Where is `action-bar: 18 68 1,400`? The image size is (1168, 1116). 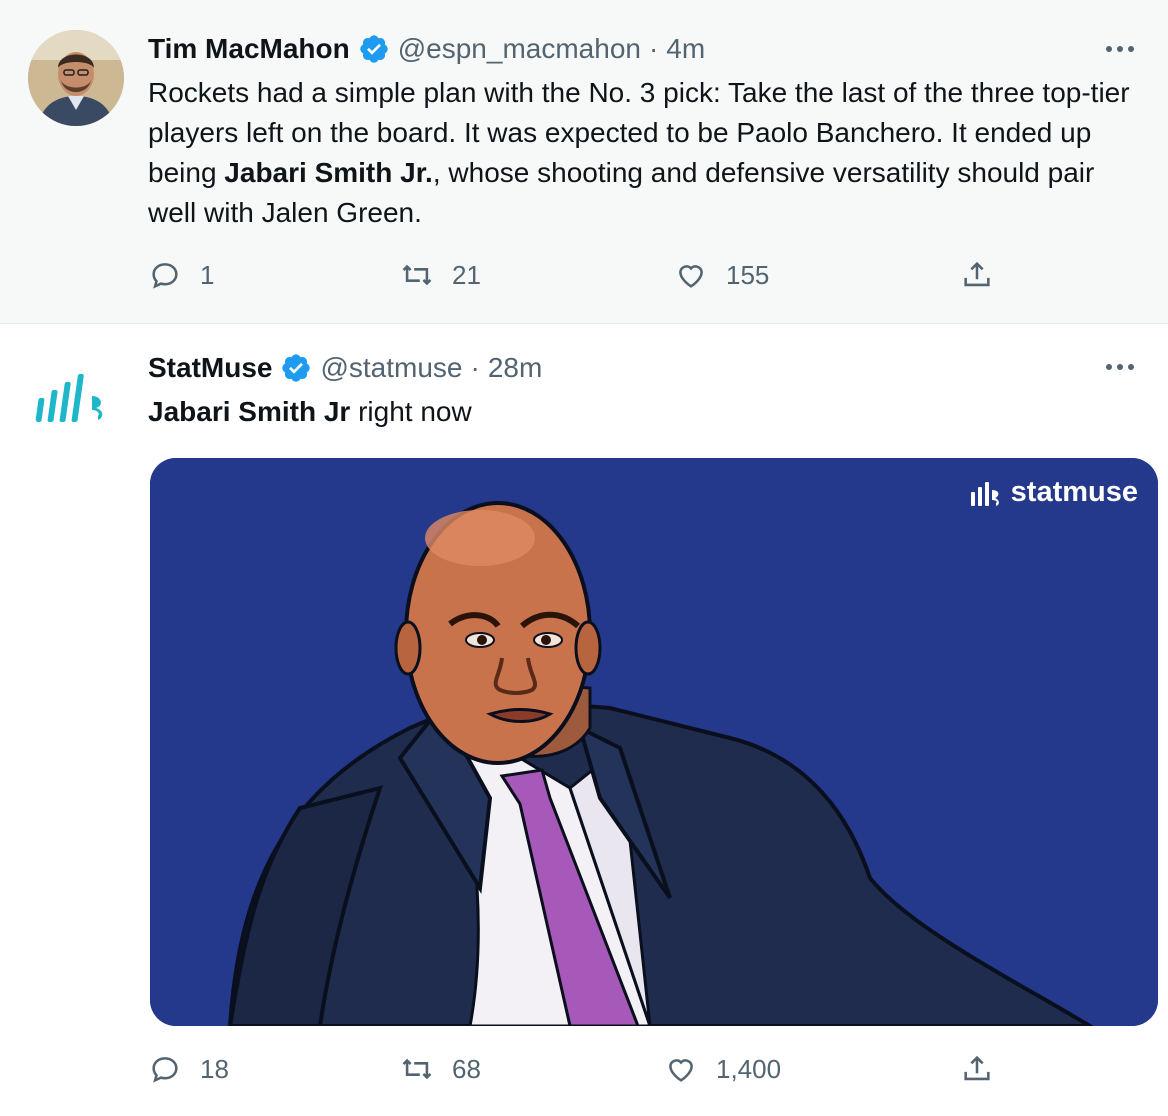 action-bar: 18 68 1,400 is located at coordinates (578, 1072).